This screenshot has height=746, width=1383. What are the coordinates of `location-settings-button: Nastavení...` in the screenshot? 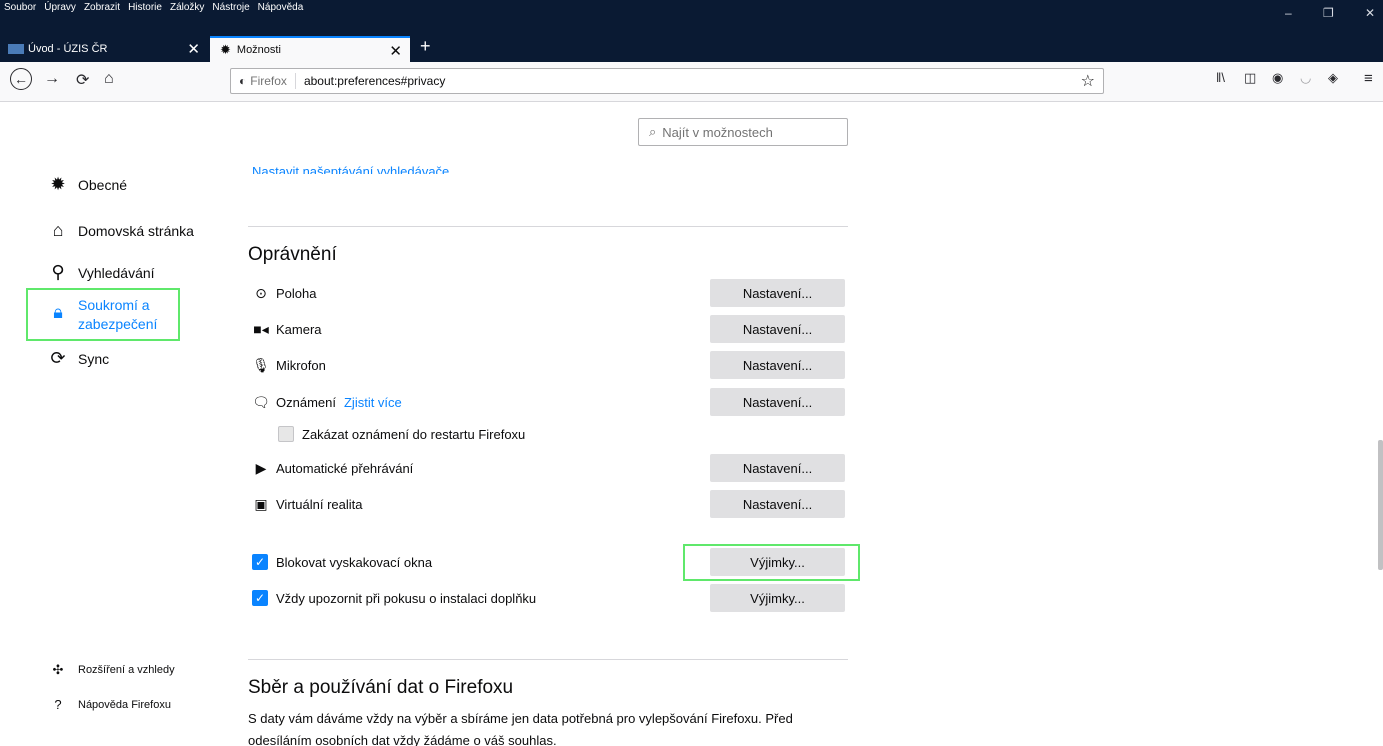 It's located at (777, 293).